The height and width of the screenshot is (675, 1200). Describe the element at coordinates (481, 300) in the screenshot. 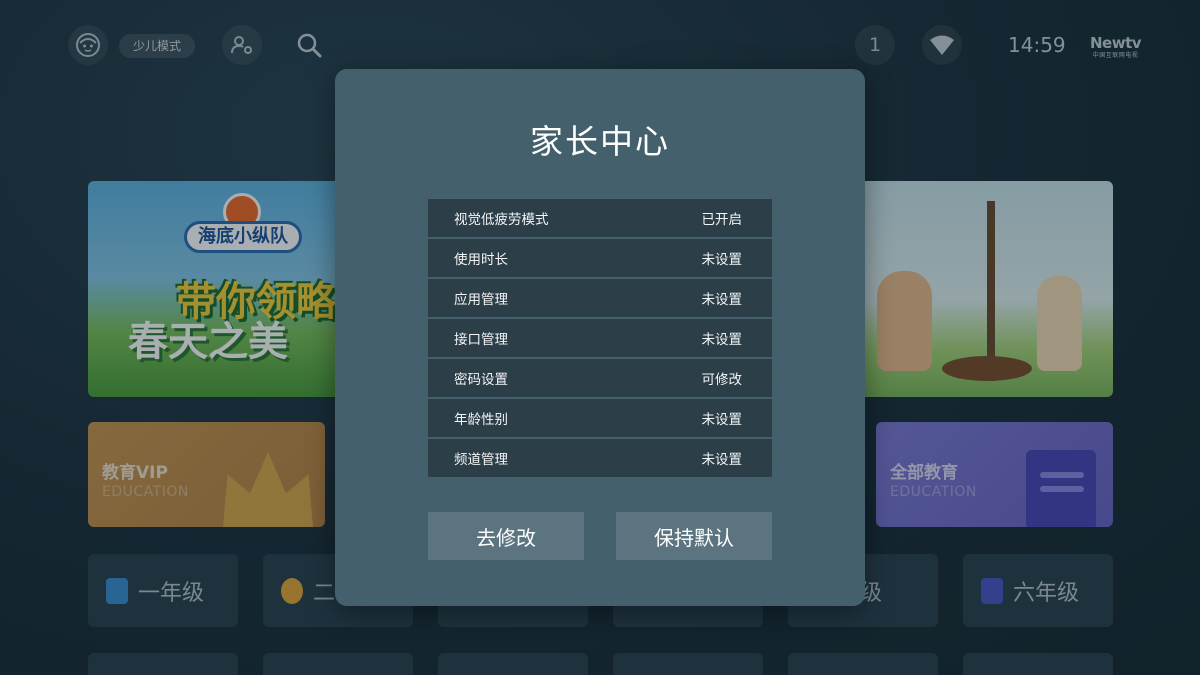

I see `setting-label: 应用管理` at that location.